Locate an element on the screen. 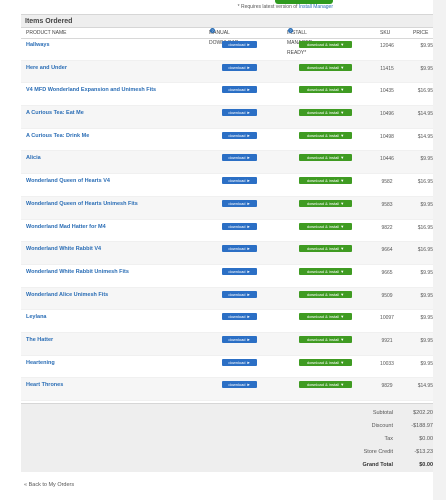 This screenshot has width=446, height=500. sku-value: 9921 is located at coordinates (387, 340).